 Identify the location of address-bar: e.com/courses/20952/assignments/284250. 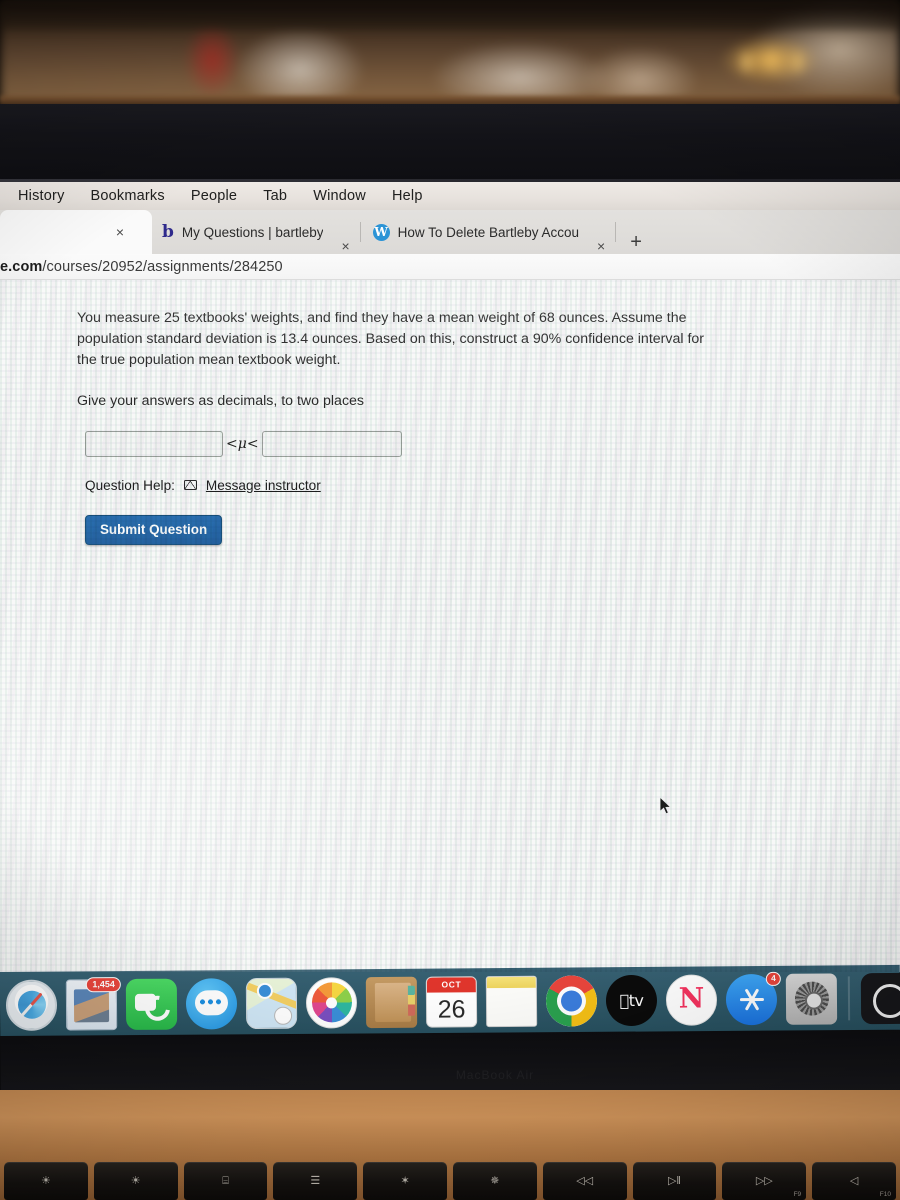
(450, 267).